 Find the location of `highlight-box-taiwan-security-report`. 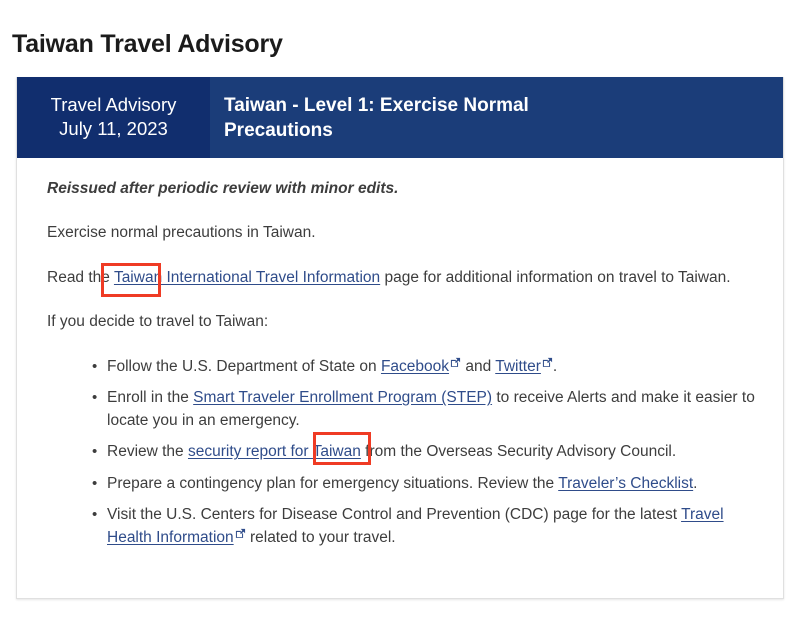

highlight-box-taiwan-security-report is located at coordinates (342, 448).